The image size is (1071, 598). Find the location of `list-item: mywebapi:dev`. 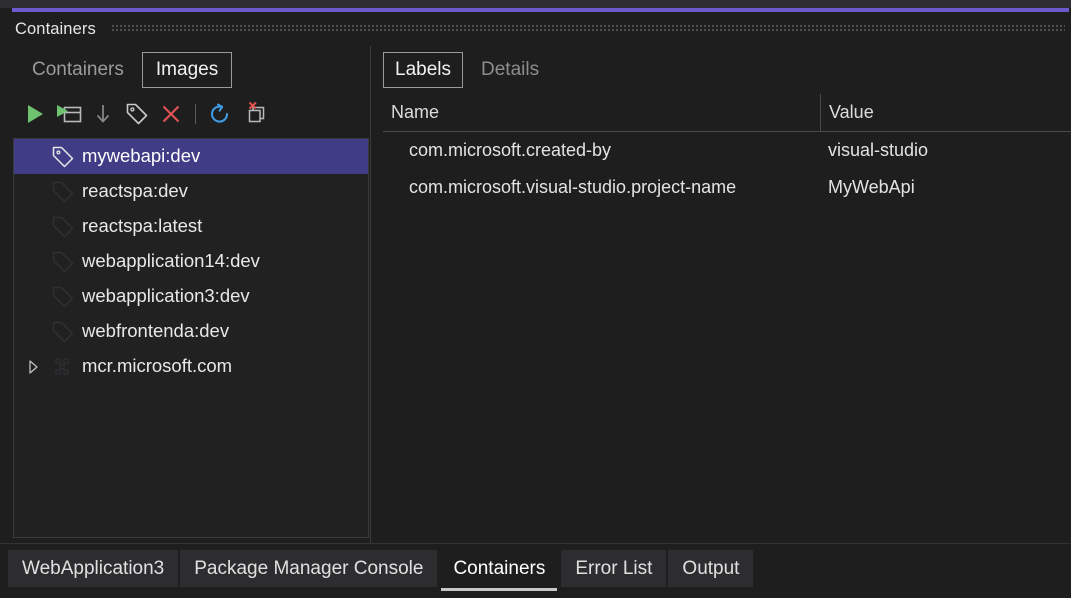

list-item: mywebapi:dev is located at coordinates (191, 156).